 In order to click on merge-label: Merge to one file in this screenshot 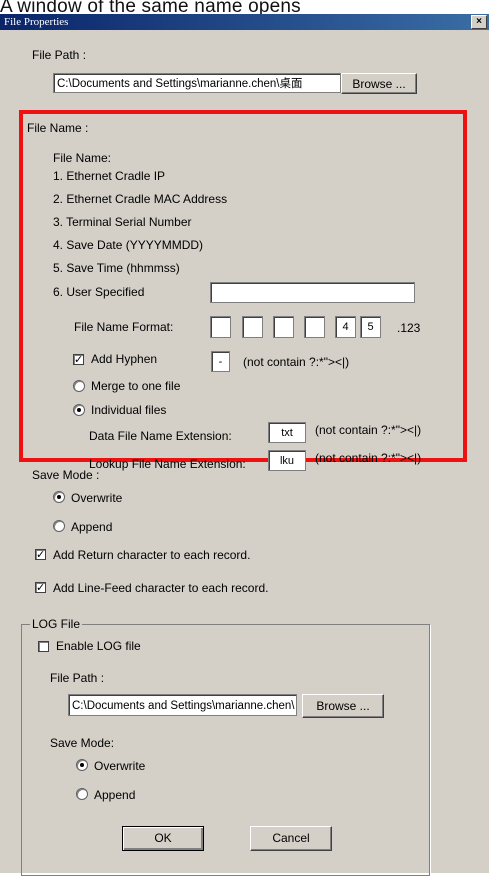, I will do `click(136, 386)`.